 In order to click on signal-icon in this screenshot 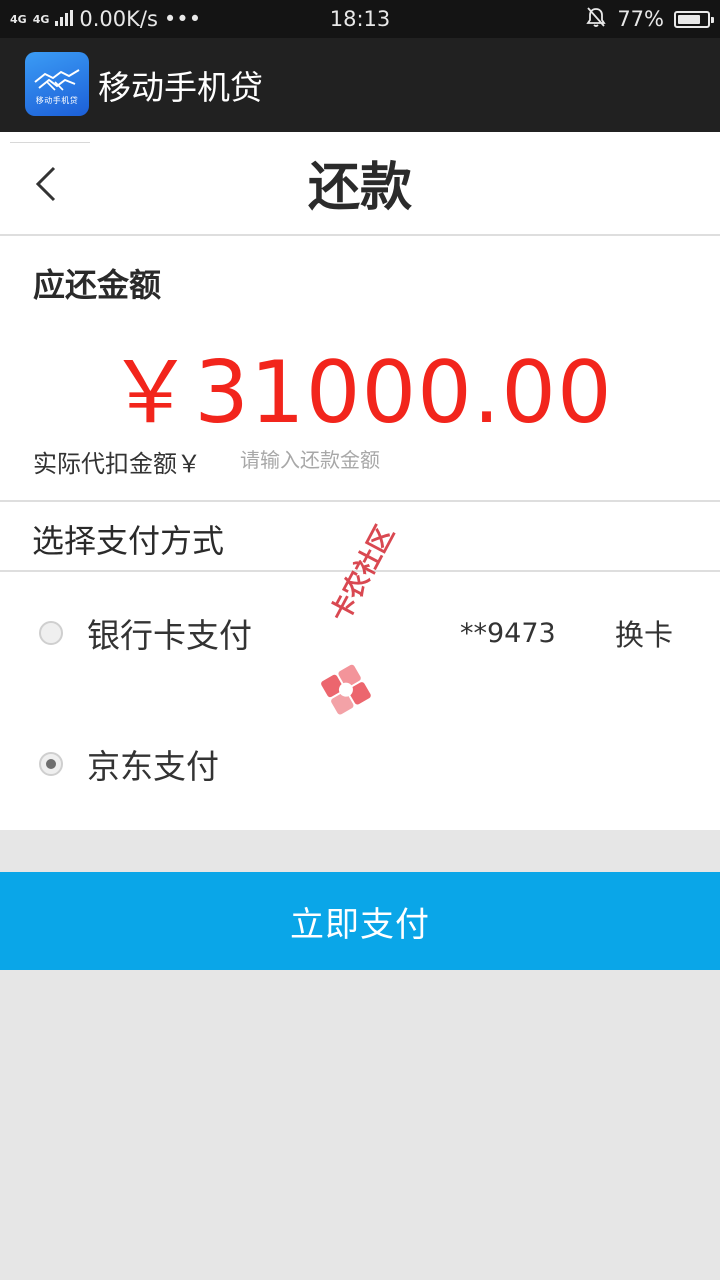, I will do `click(64, 19)`.